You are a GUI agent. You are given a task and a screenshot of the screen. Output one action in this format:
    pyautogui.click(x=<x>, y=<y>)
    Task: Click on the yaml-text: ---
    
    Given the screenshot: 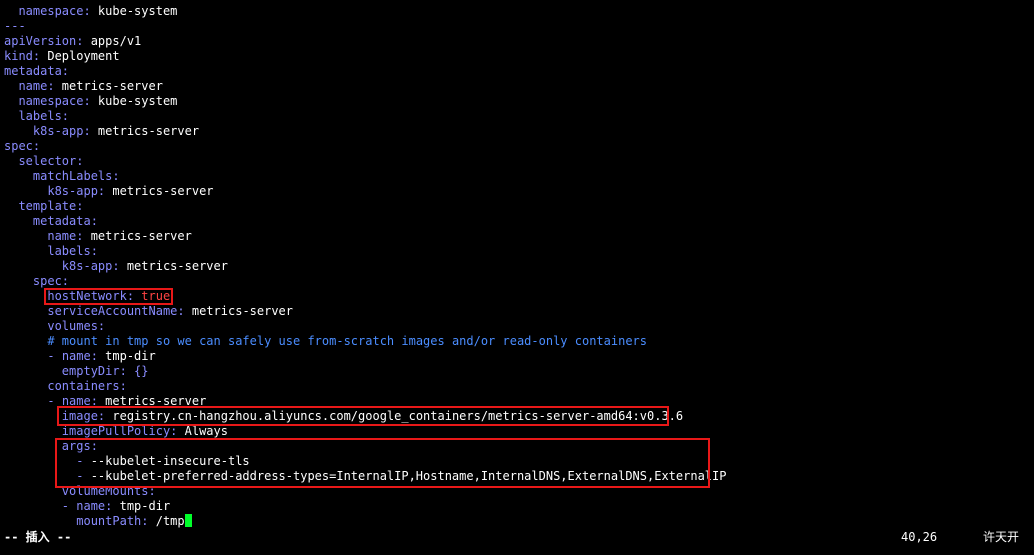 What is the action you would take?
    pyautogui.click(x=15, y=26)
    